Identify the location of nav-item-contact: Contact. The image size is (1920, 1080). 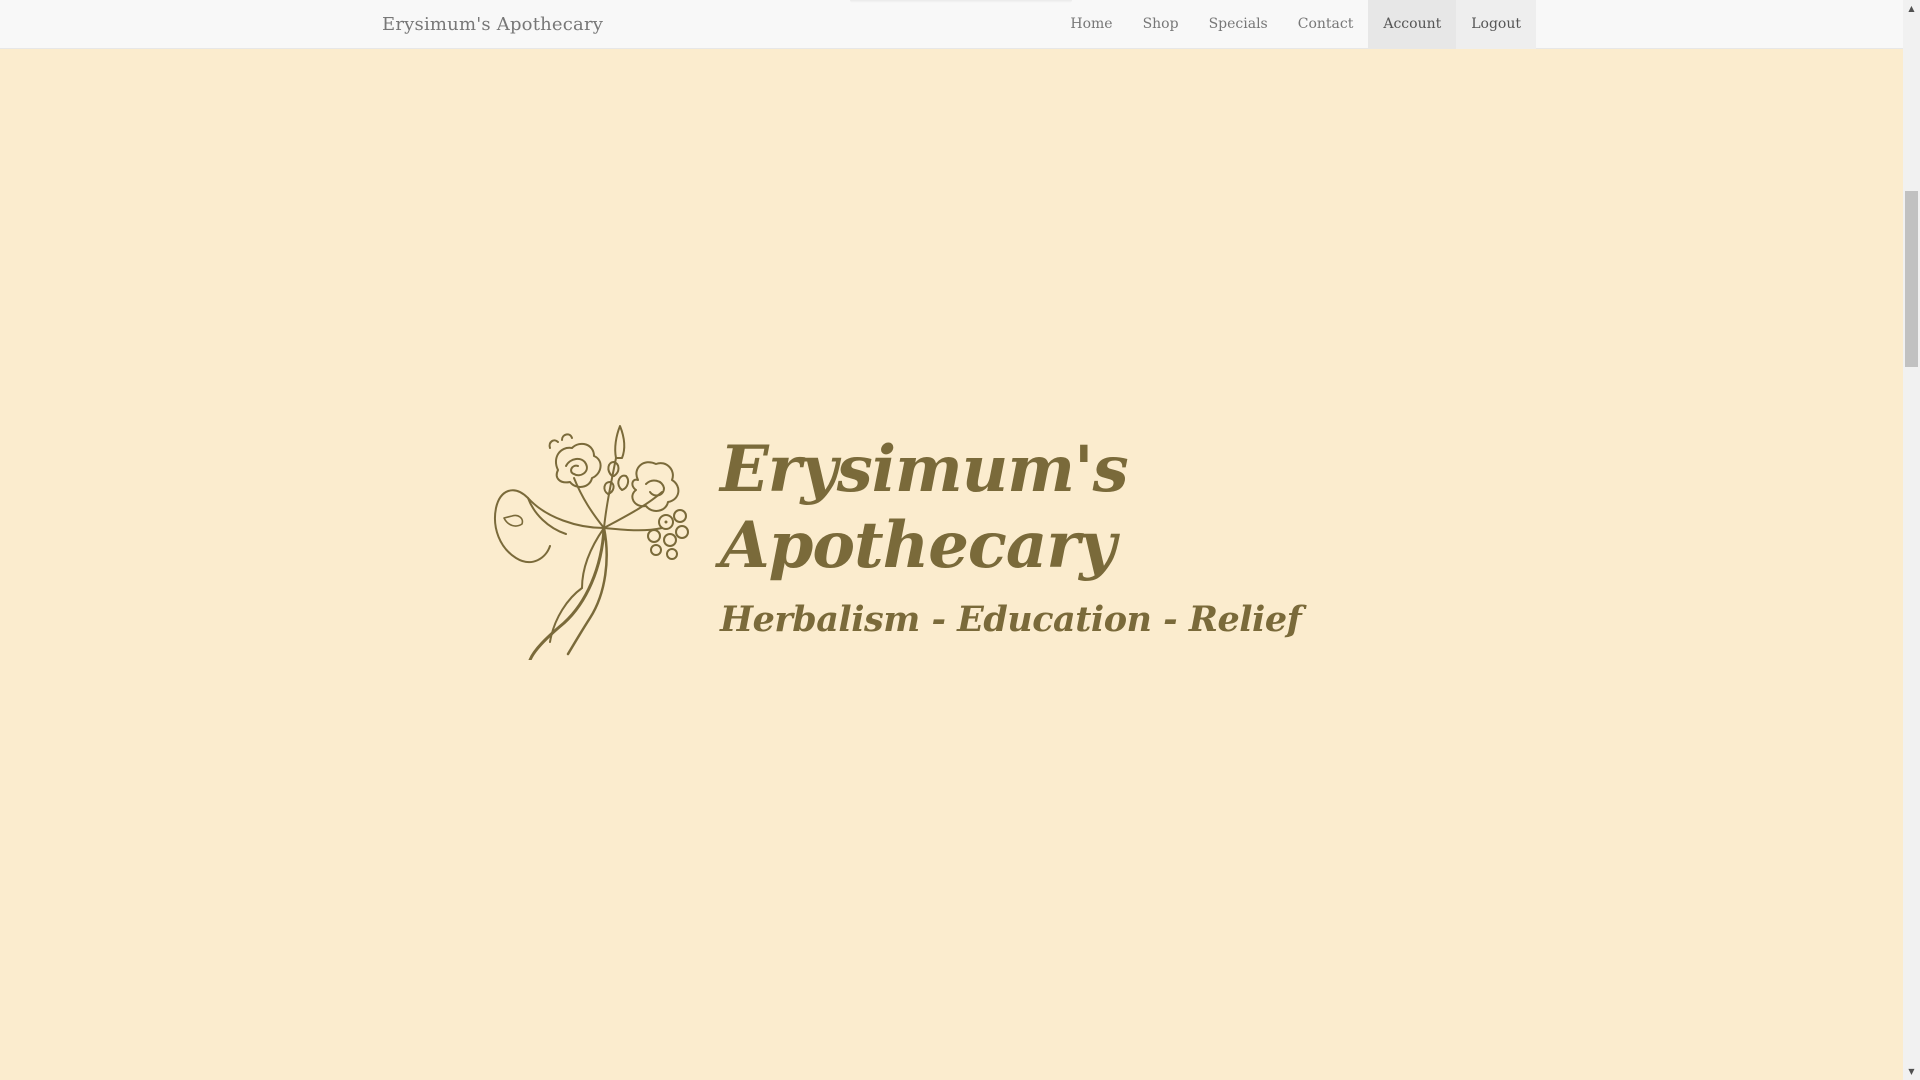
(1326, 24).